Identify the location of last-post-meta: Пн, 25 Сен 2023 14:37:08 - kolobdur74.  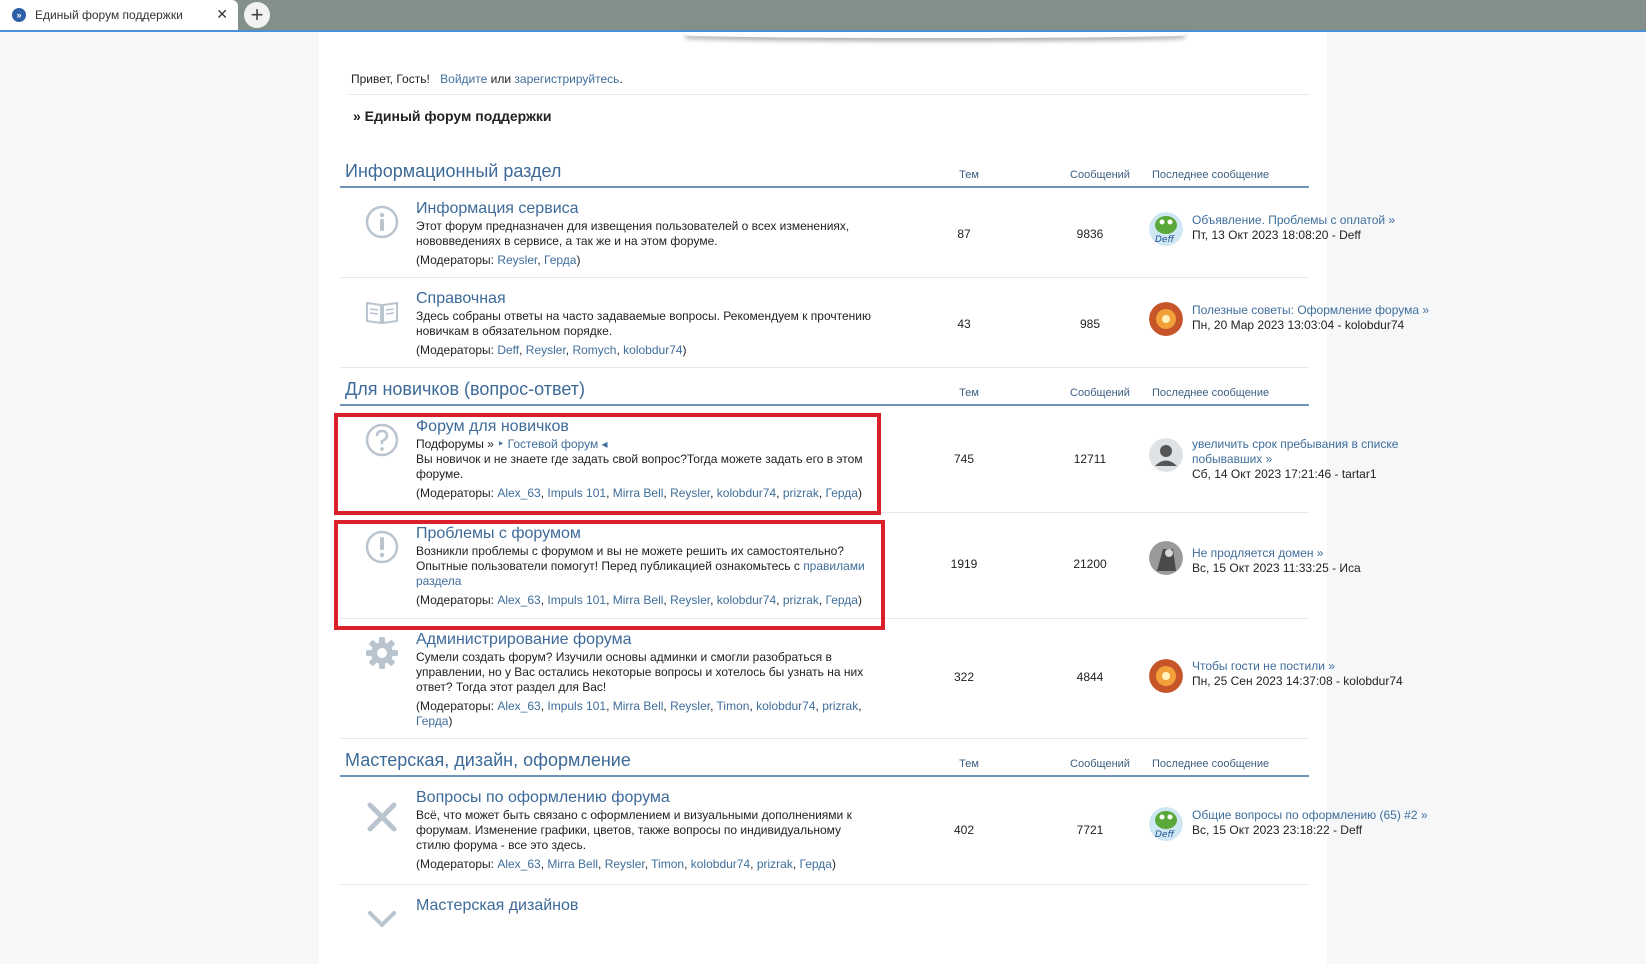
(1297, 681).